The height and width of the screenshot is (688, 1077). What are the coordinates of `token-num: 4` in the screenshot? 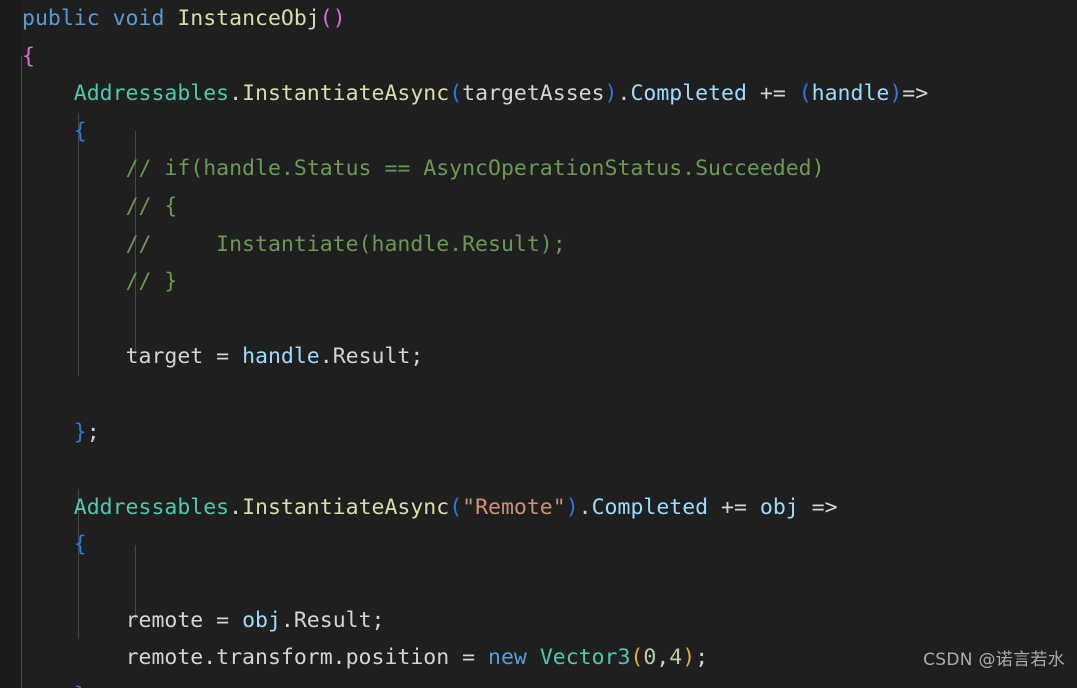 It's located at (676, 658).